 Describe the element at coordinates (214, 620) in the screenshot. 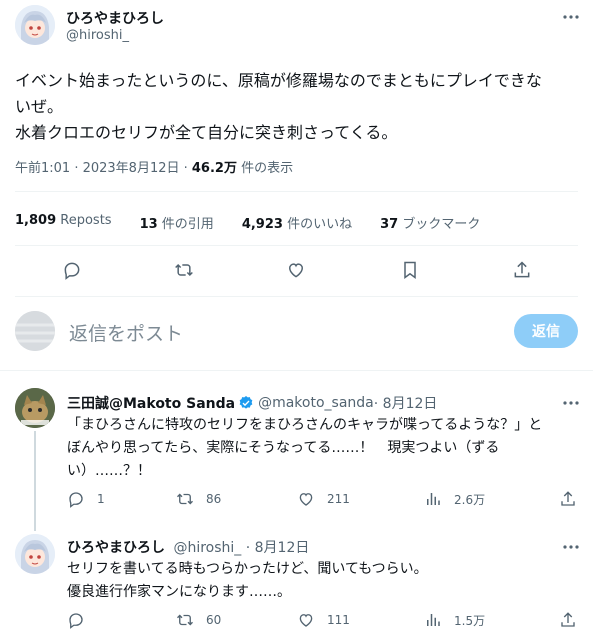

I see `repost-count: 60` at that location.